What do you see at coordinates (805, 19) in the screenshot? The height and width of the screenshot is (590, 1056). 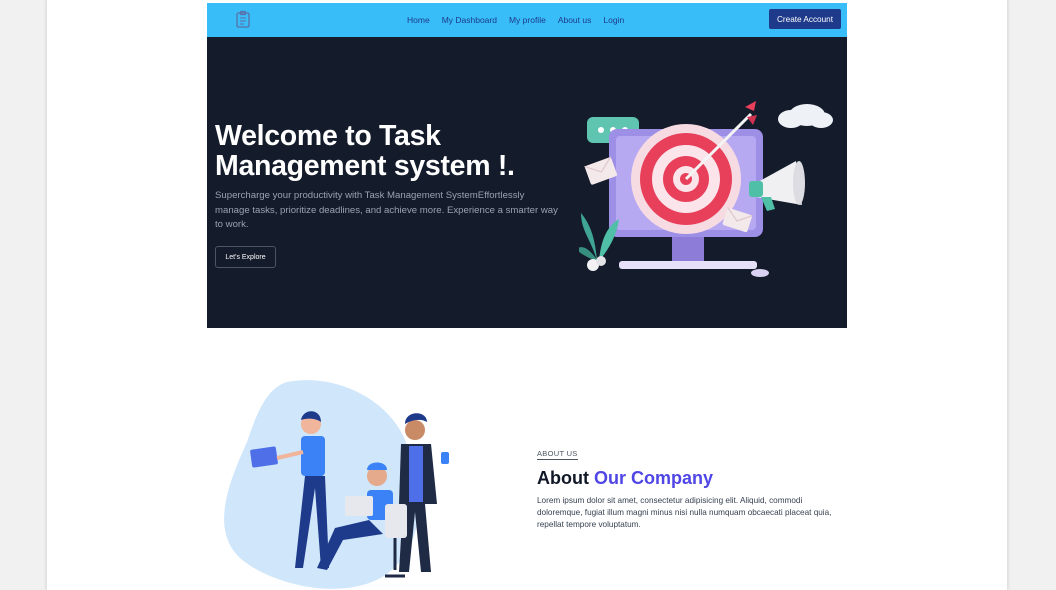 I see `create-account-button: Create Account` at bounding box center [805, 19].